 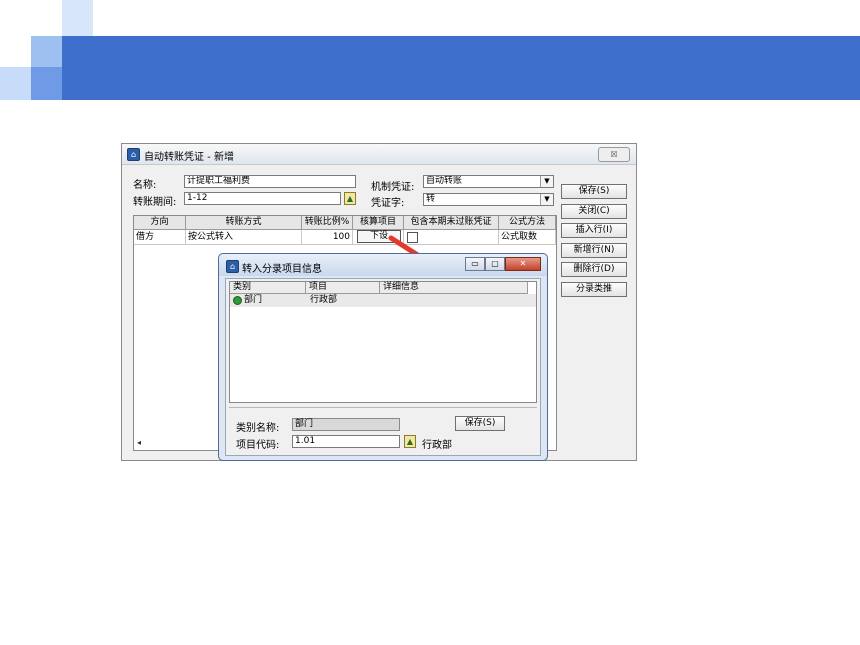 I want to click on category-name-field: 部门, so click(x=346, y=424).